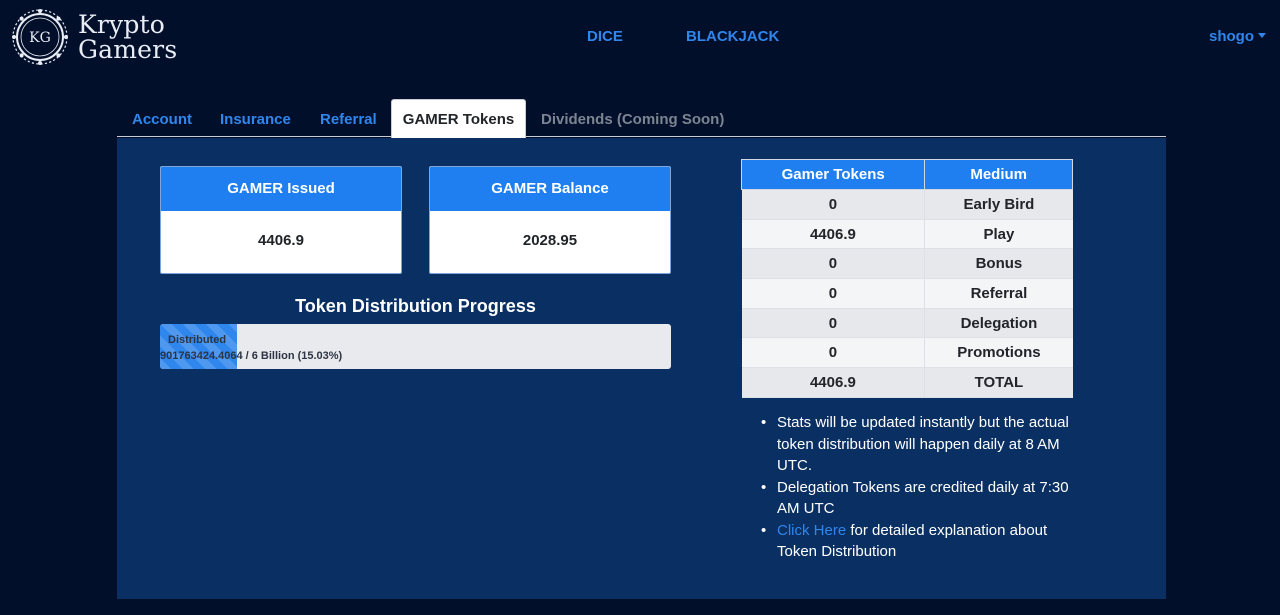 The image size is (1280, 615). What do you see at coordinates (251, 356) in the screenshot?
I see `progress-value: 901763424.4064 / 6 Billion (15.03%)` at bounding box center [251, 356].